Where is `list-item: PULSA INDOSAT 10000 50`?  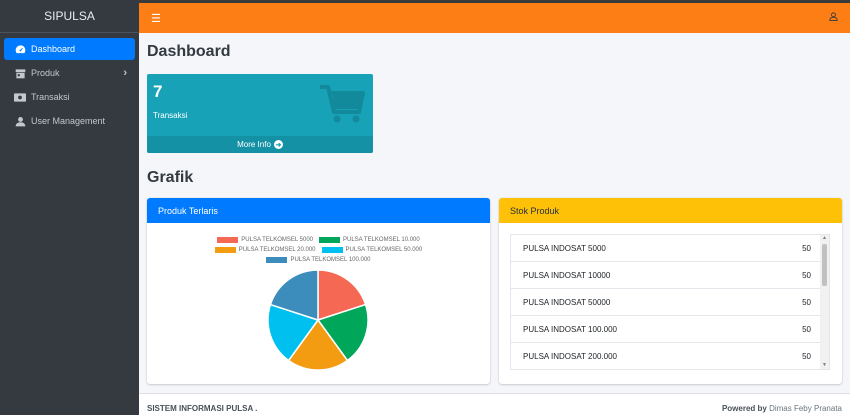 list-item: PULSA INDOSAT 10000 50 is located at coordinates (670, 275).